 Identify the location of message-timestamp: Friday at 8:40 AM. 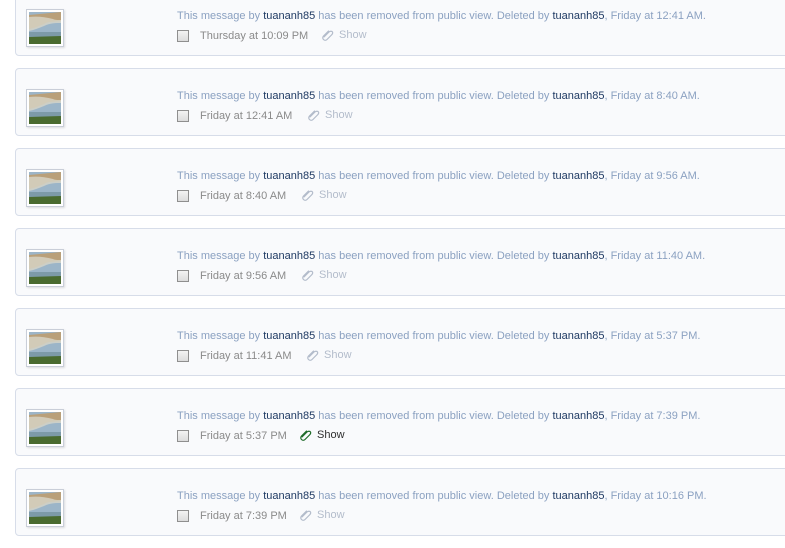
(243, 196).